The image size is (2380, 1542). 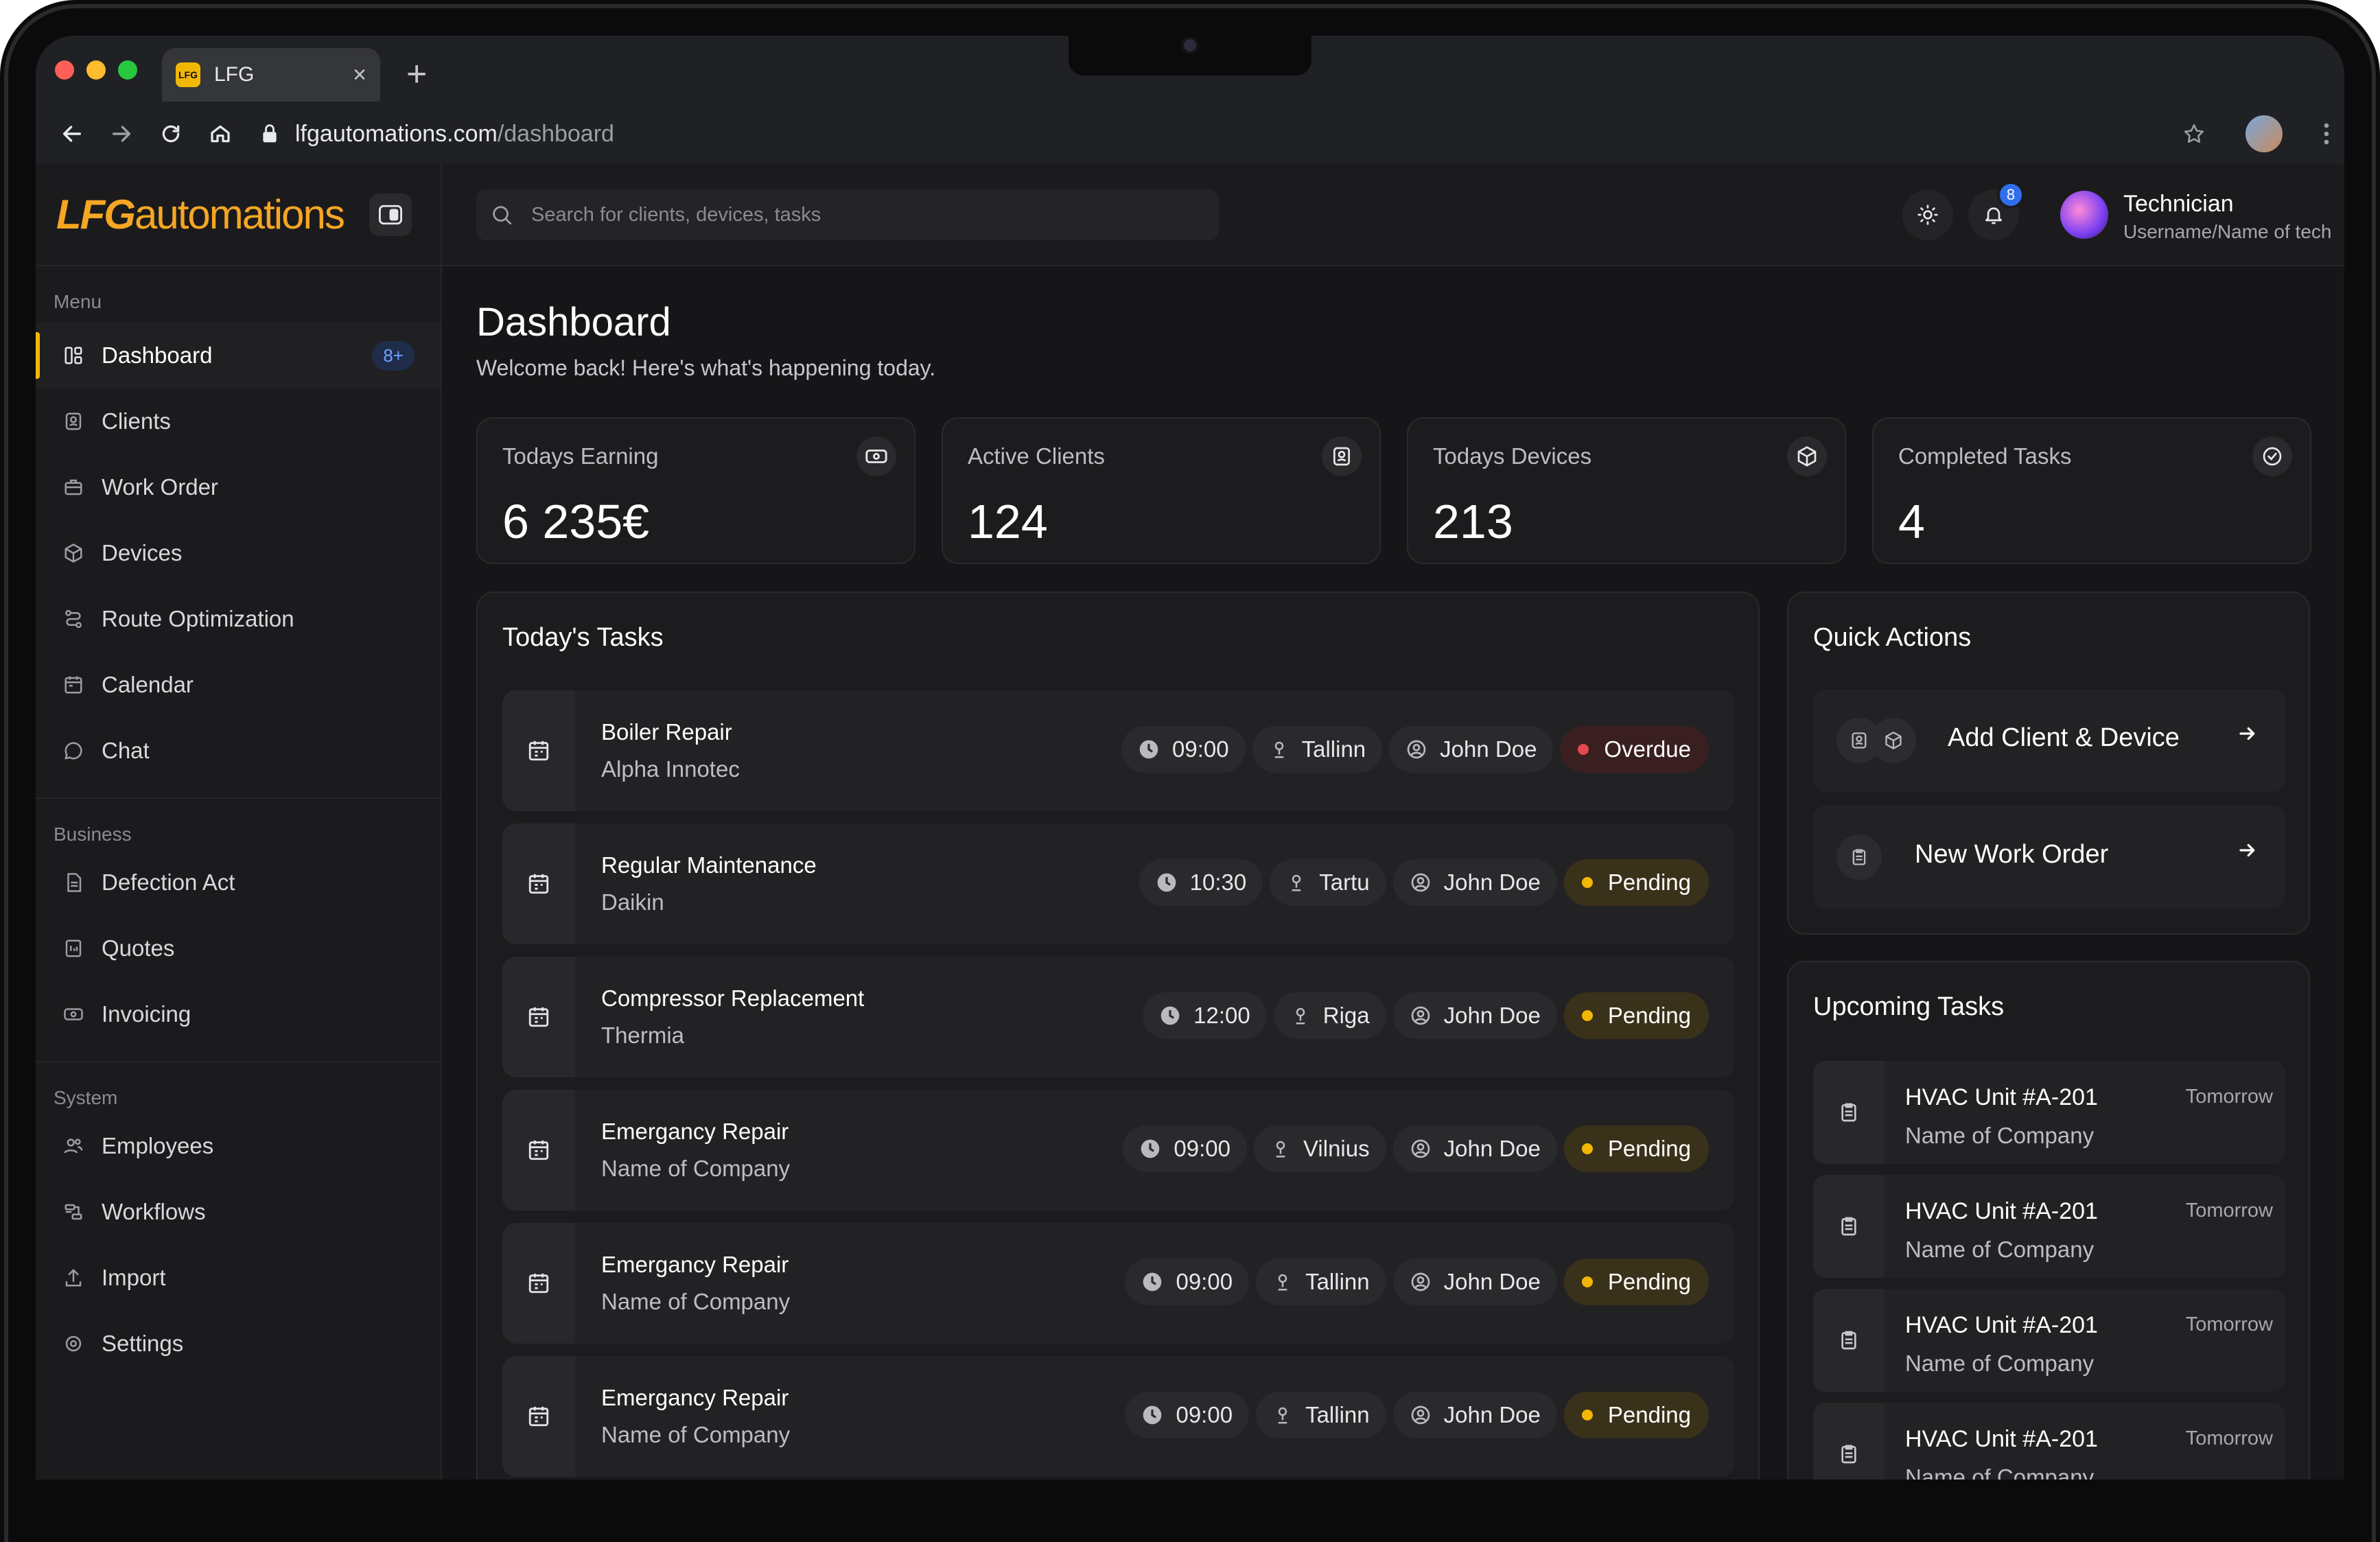 What do you see at coordinates (238, 1146) in the screenshot?
I see `sidebar-item-employees: Employees` at bounding box center [238, 1146].